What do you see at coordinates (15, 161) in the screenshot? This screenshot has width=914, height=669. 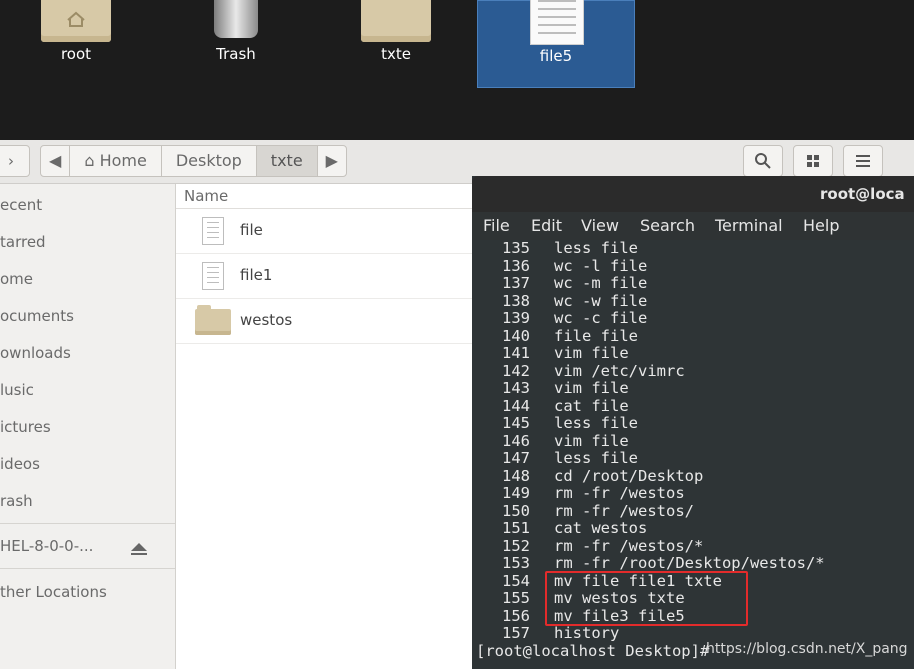 I see `forward-button: ›` at bounding box center [15, 161].